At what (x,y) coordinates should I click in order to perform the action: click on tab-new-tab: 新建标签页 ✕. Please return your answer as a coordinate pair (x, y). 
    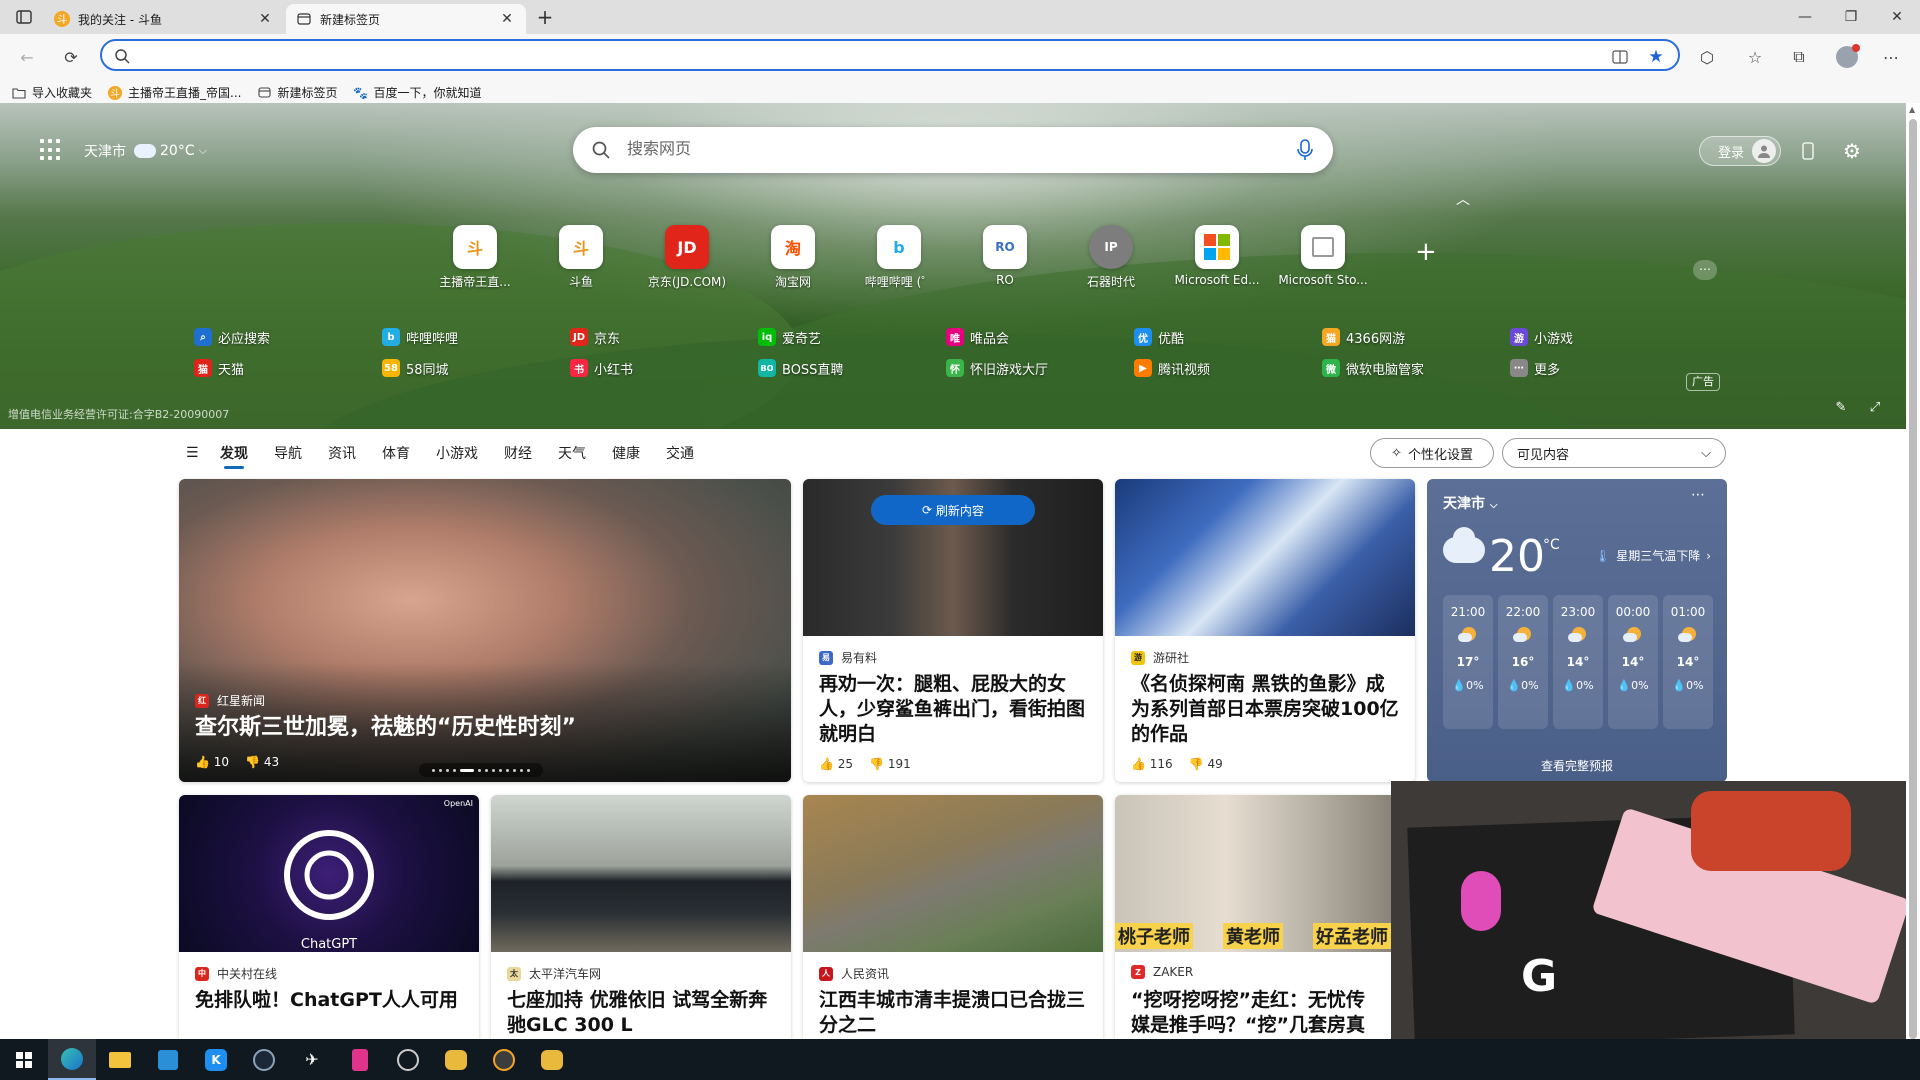
    Looking at the image, I should click on (406, 19).